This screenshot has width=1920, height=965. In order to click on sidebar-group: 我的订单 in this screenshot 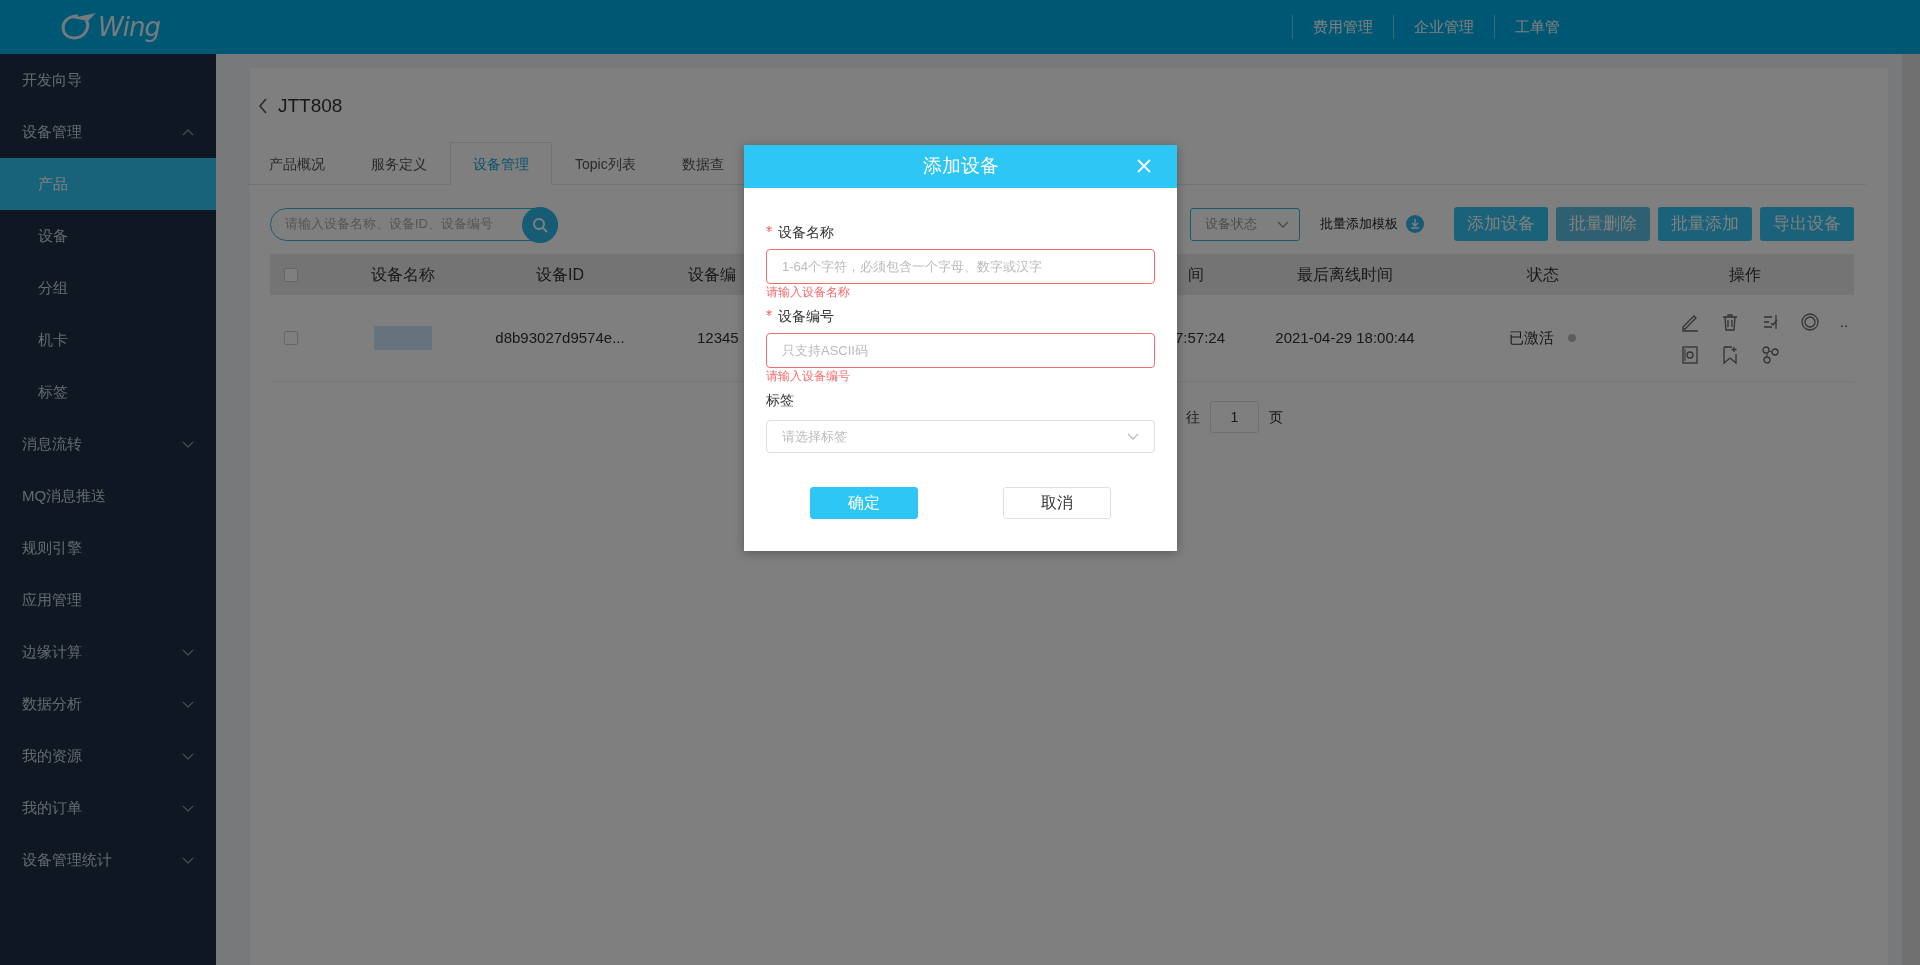, I will do `click(108, 808)`.